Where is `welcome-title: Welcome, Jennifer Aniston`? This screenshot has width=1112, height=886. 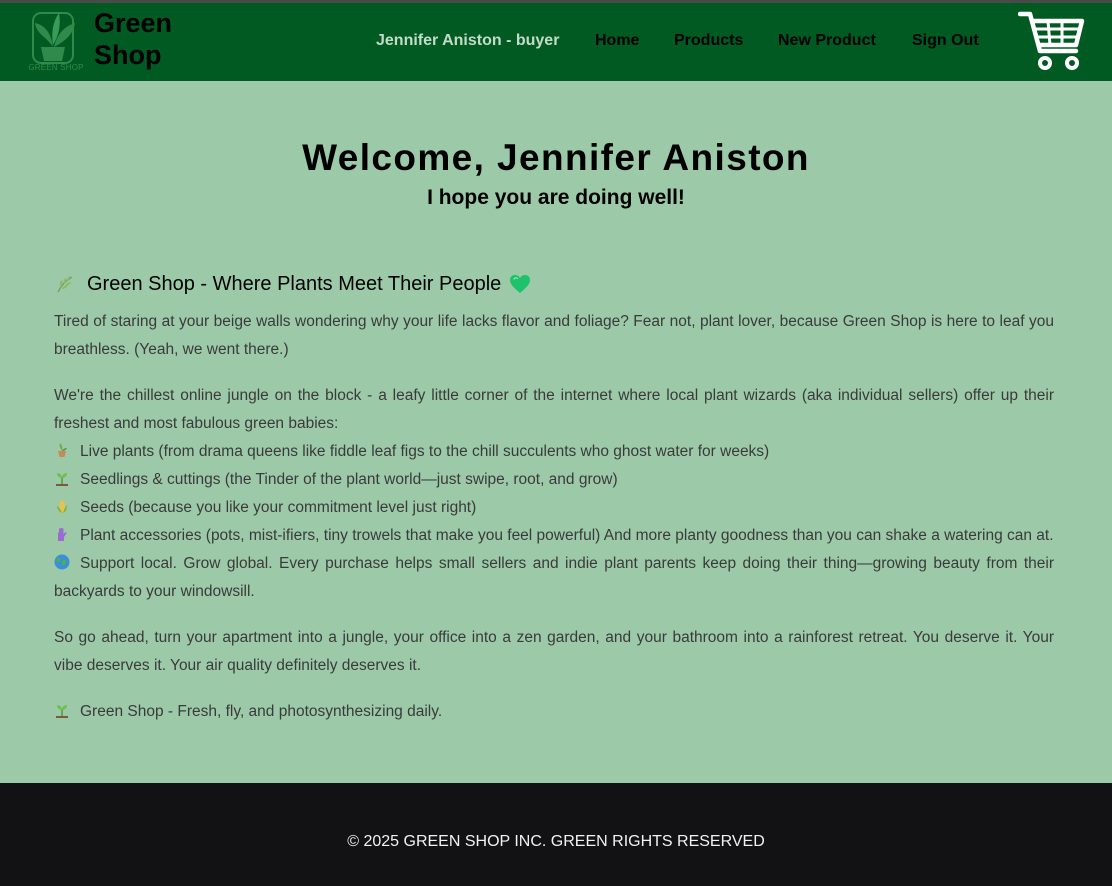 welcome-title: Welcome, Jennifer Aniston is located at coordinates (556, 157).